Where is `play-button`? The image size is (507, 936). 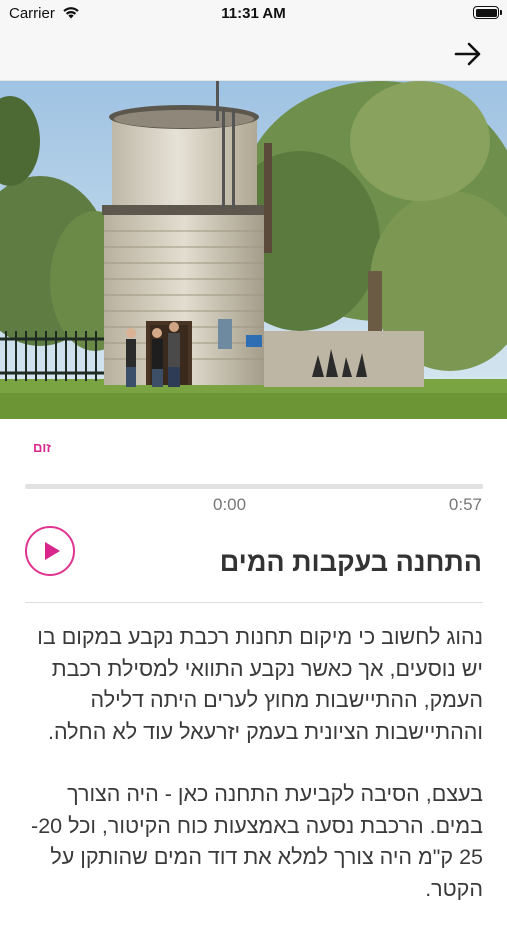
play-button is located at coordinates (50, 551).